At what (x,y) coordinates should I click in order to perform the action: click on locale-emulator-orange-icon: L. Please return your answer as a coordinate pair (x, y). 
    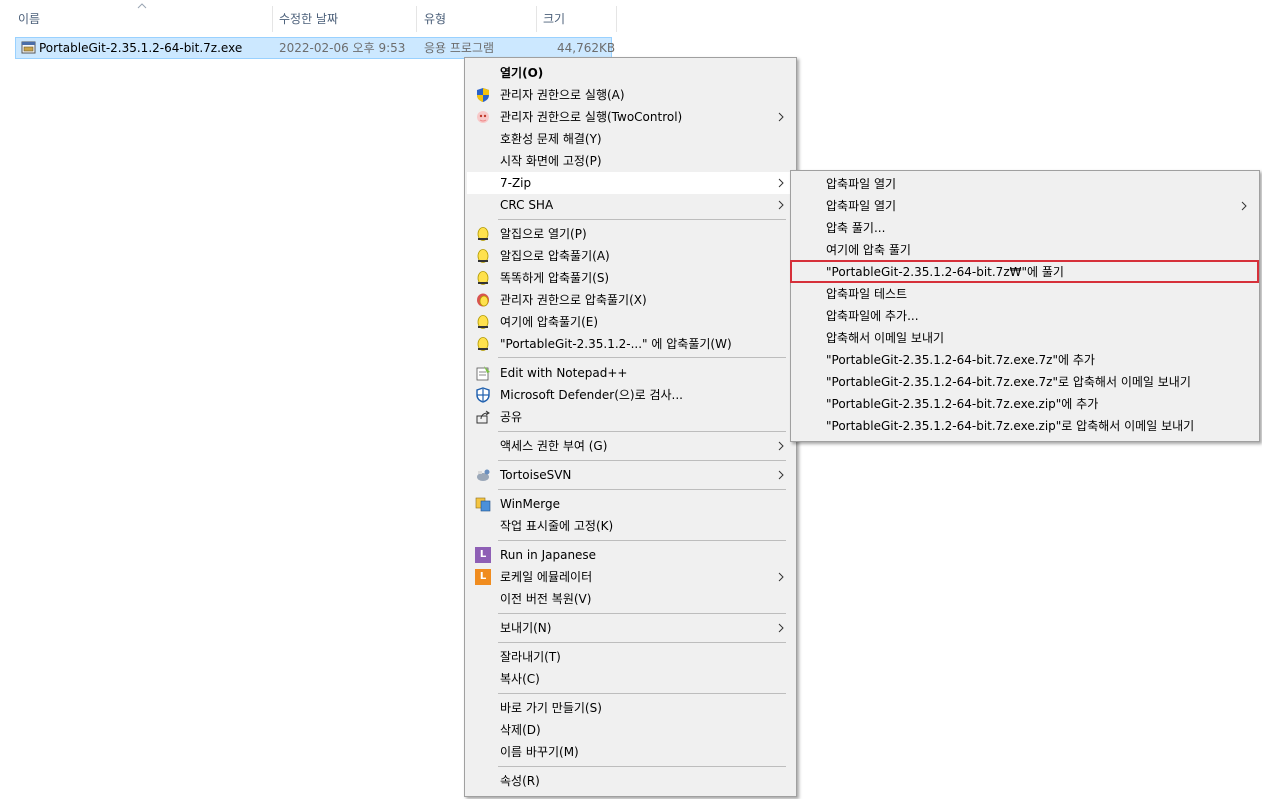
    Looking at the image, I should click on (483, 577).